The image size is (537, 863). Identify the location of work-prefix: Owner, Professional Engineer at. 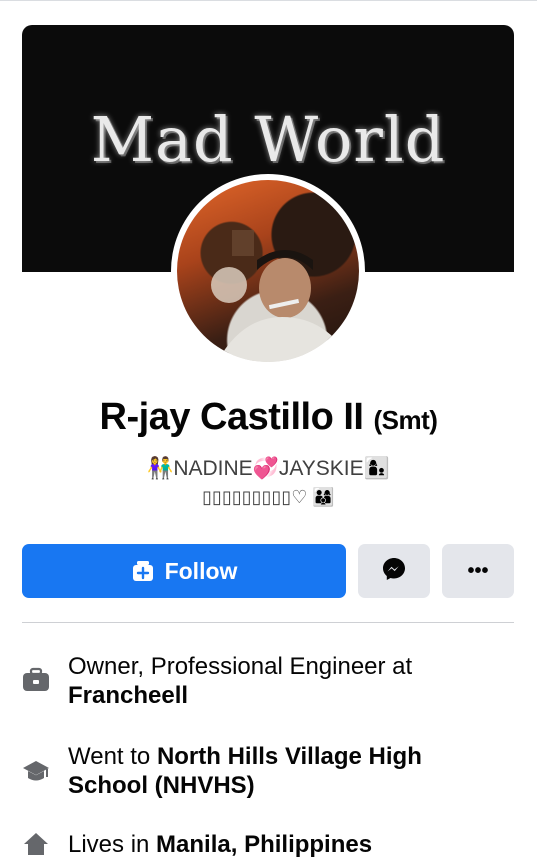
(240, 666).